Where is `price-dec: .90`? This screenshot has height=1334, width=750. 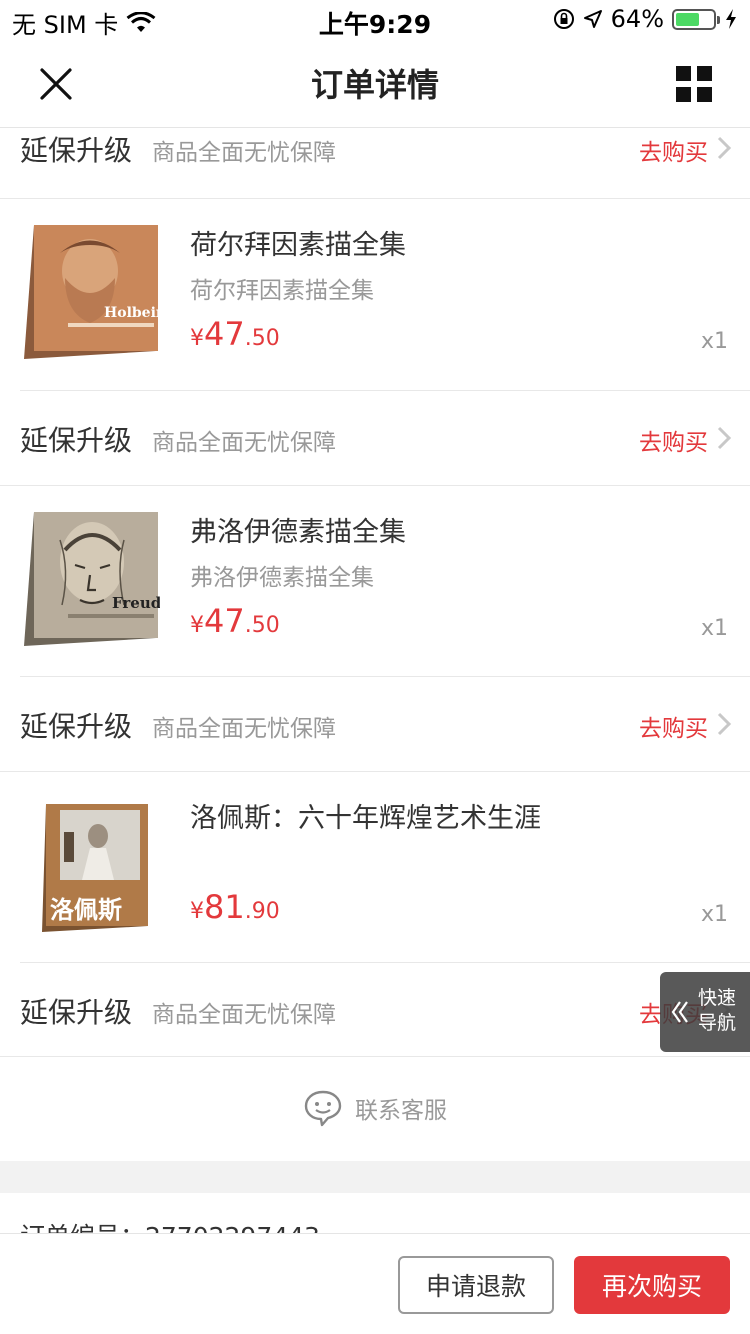
price-dec: .90 is located at coordinates (262, 911).